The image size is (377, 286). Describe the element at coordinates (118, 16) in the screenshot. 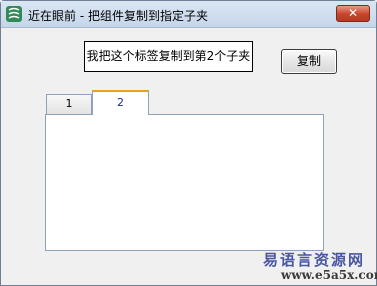

I see `window-title: 近在眼前 - 把组件复制到指定子夹` at that location.